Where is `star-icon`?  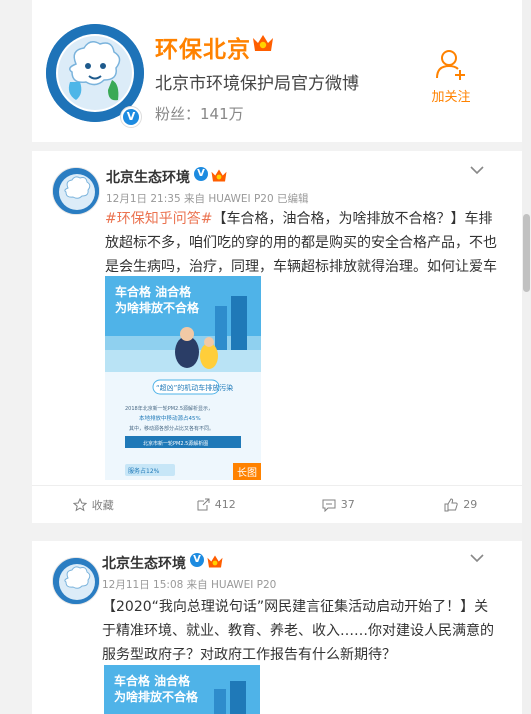 star-icon is located at coordinates (79, 504).